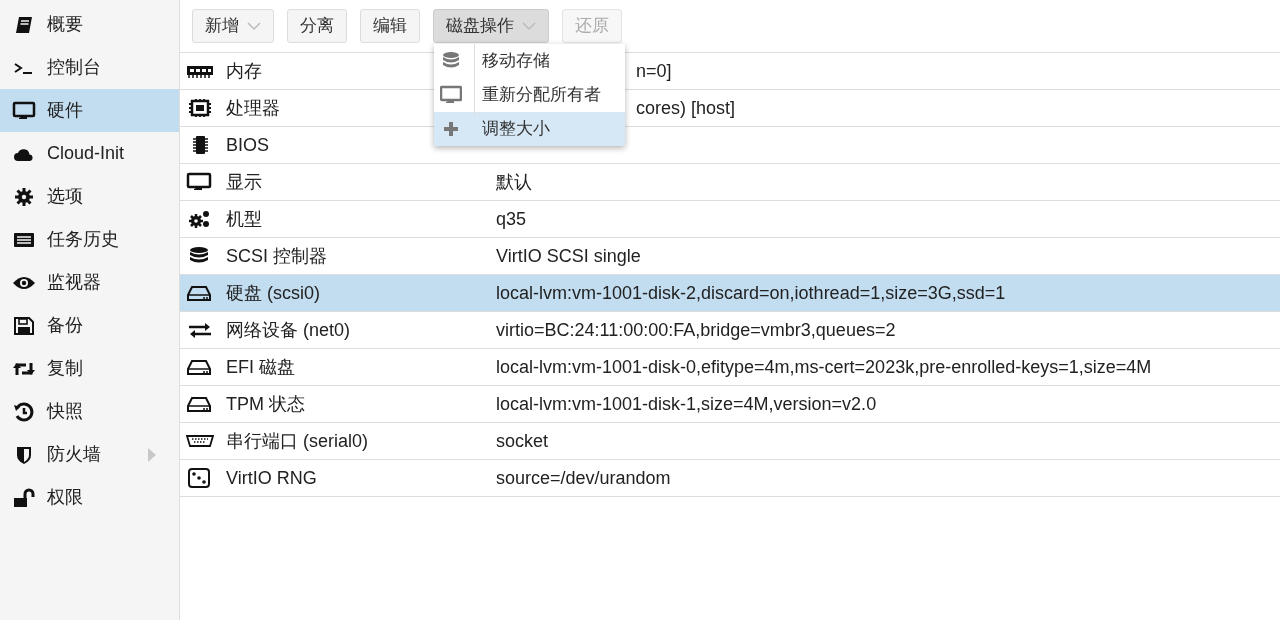 This screenshot has height=620, width=1280. What do you see at coordinates (24, 196) in the screenshot?
I see `gear-icon` at bounding box center [24, 196].